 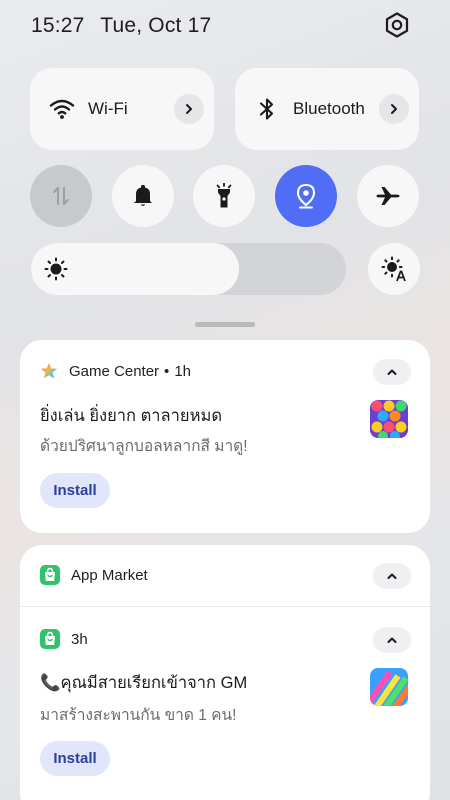 I want to click on mobile-data-icon, so click(x=61, y=196).